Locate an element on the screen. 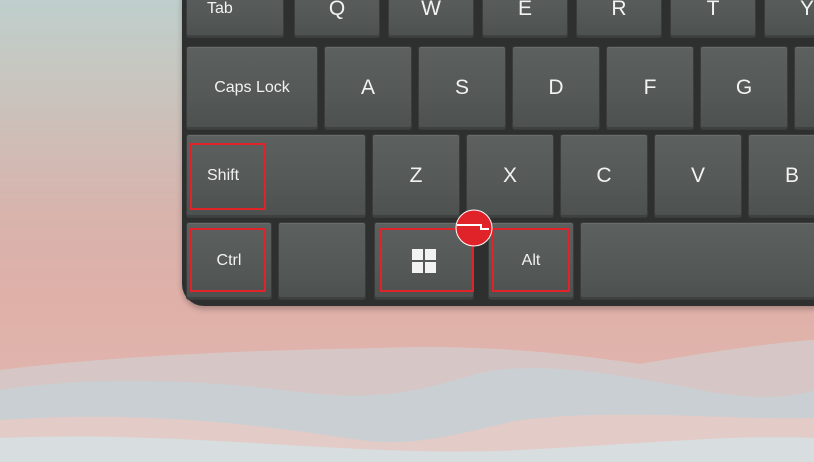  key-c: C is located at coordinates (604, 176).